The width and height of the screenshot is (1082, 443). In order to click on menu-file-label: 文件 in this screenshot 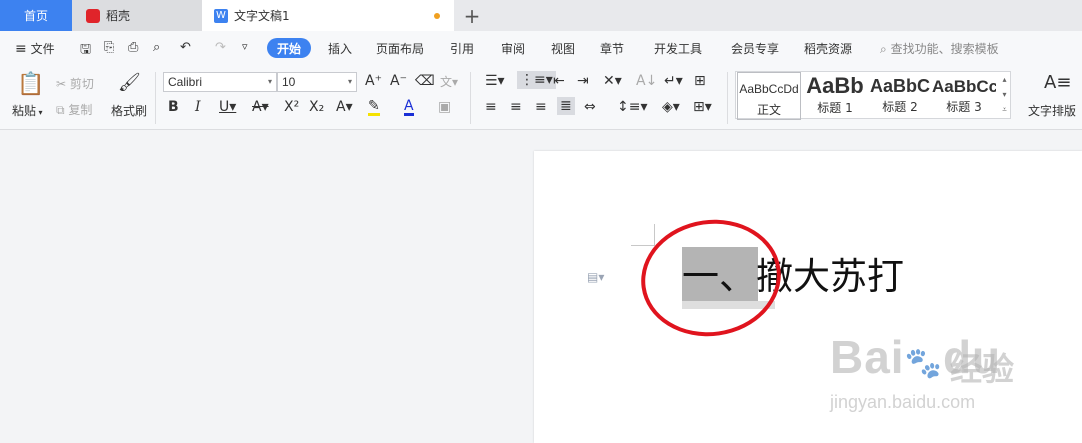, I will do `click(42, 49)`.